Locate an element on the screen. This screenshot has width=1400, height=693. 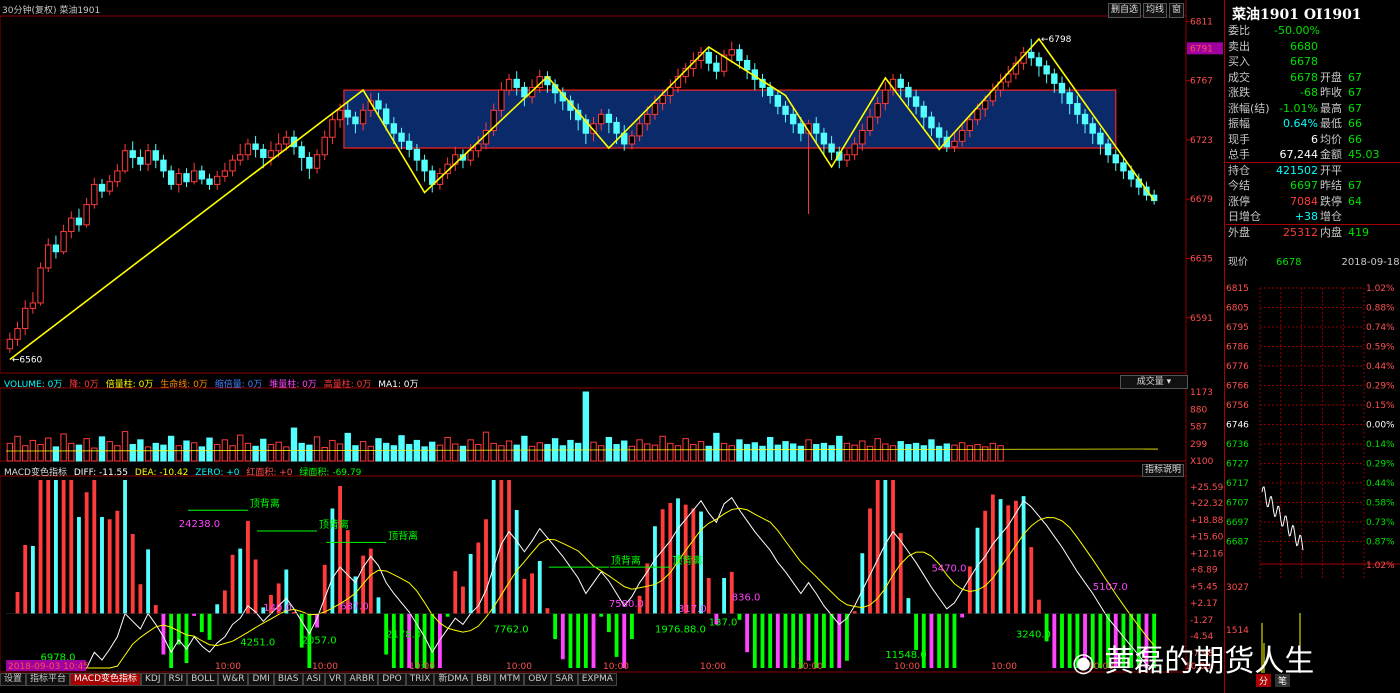
quote-value: -1.01% is located at coordinates (1298, 108).